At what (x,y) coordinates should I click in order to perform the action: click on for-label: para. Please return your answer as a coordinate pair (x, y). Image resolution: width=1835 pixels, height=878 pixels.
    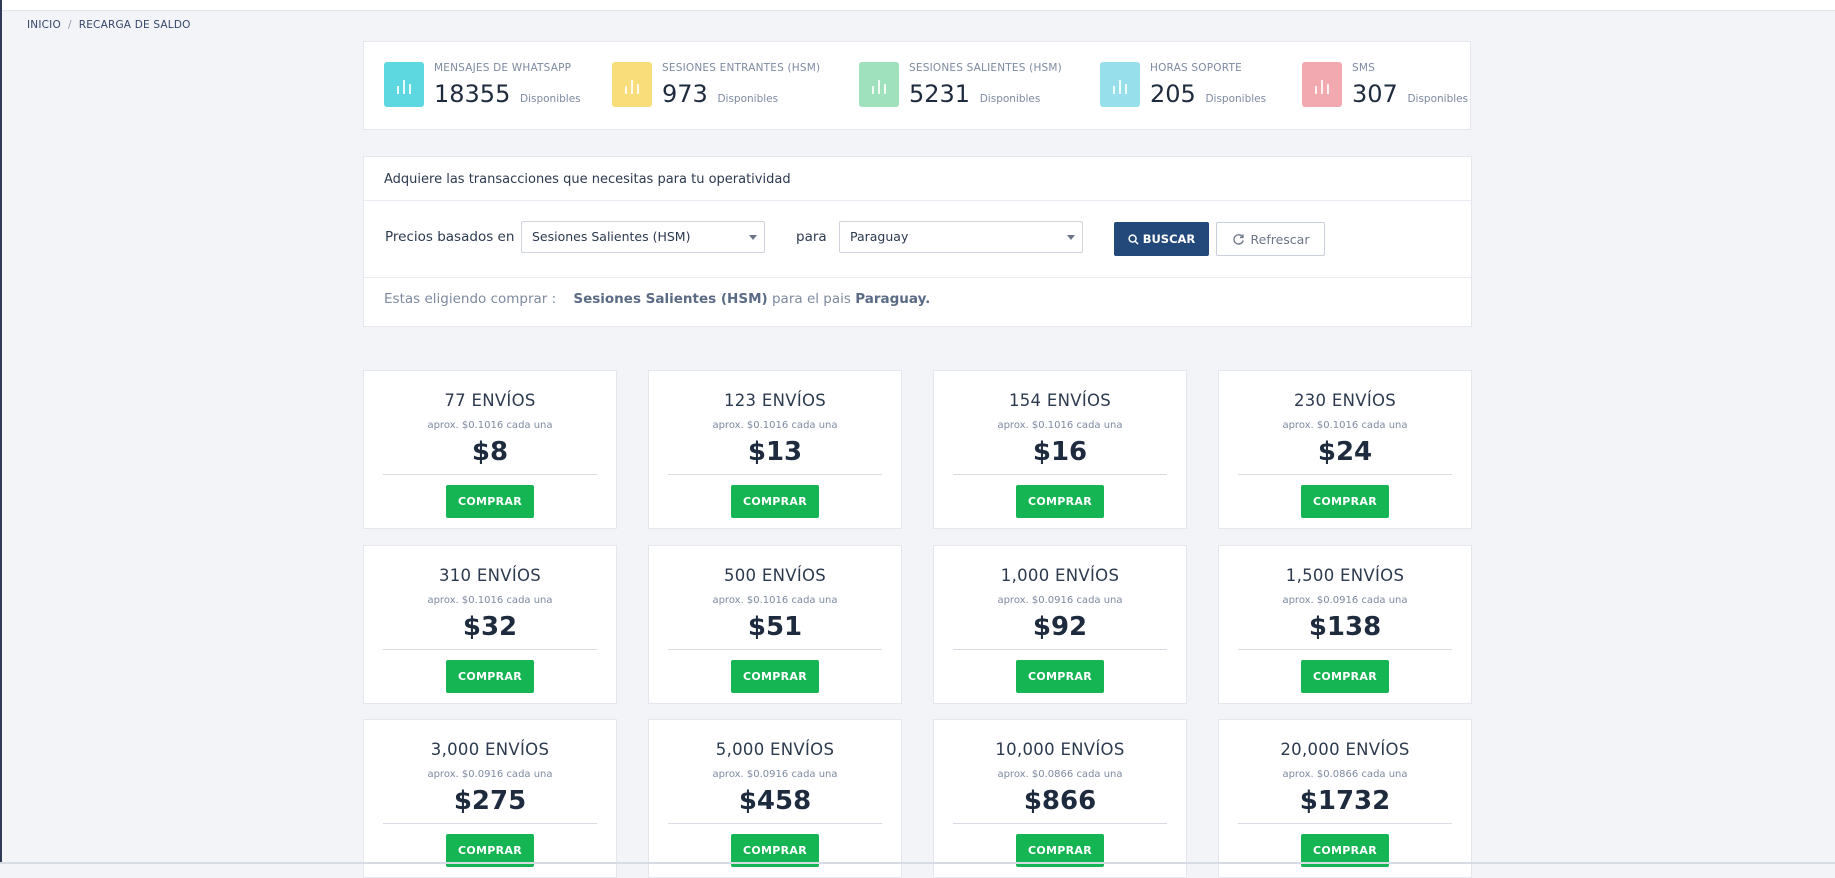
    Looking at the image, I should click on (811, 237).